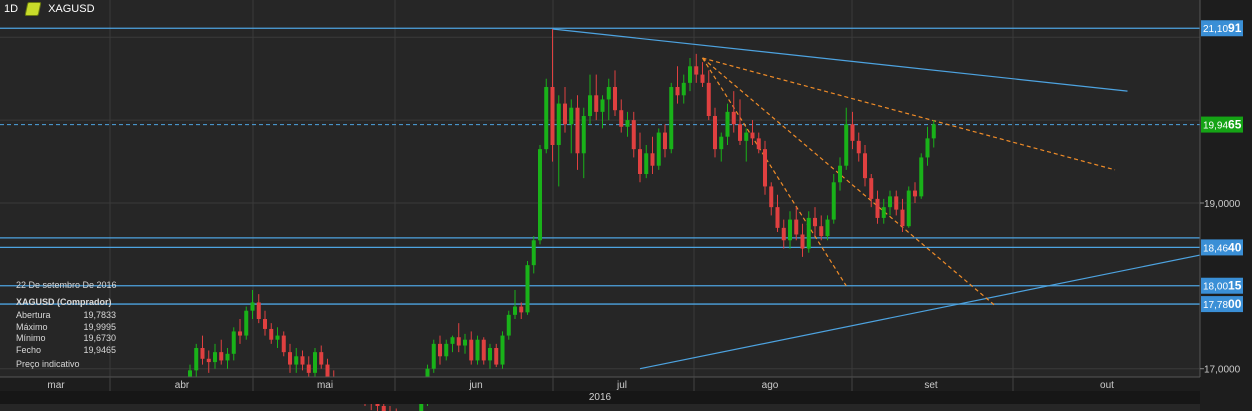 The image size is (1252, 411). I want to click on symbol-header: 1D XAGUSD, so click(49, 9).